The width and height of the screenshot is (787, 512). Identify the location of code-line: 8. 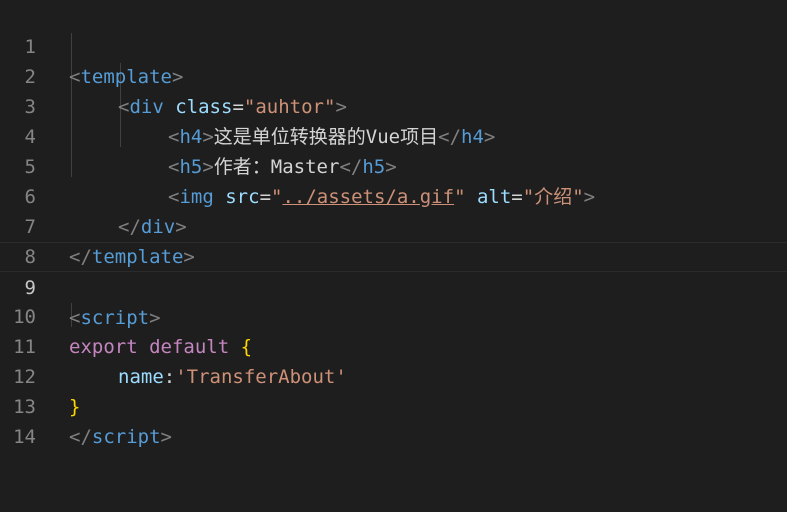
(393, 240).